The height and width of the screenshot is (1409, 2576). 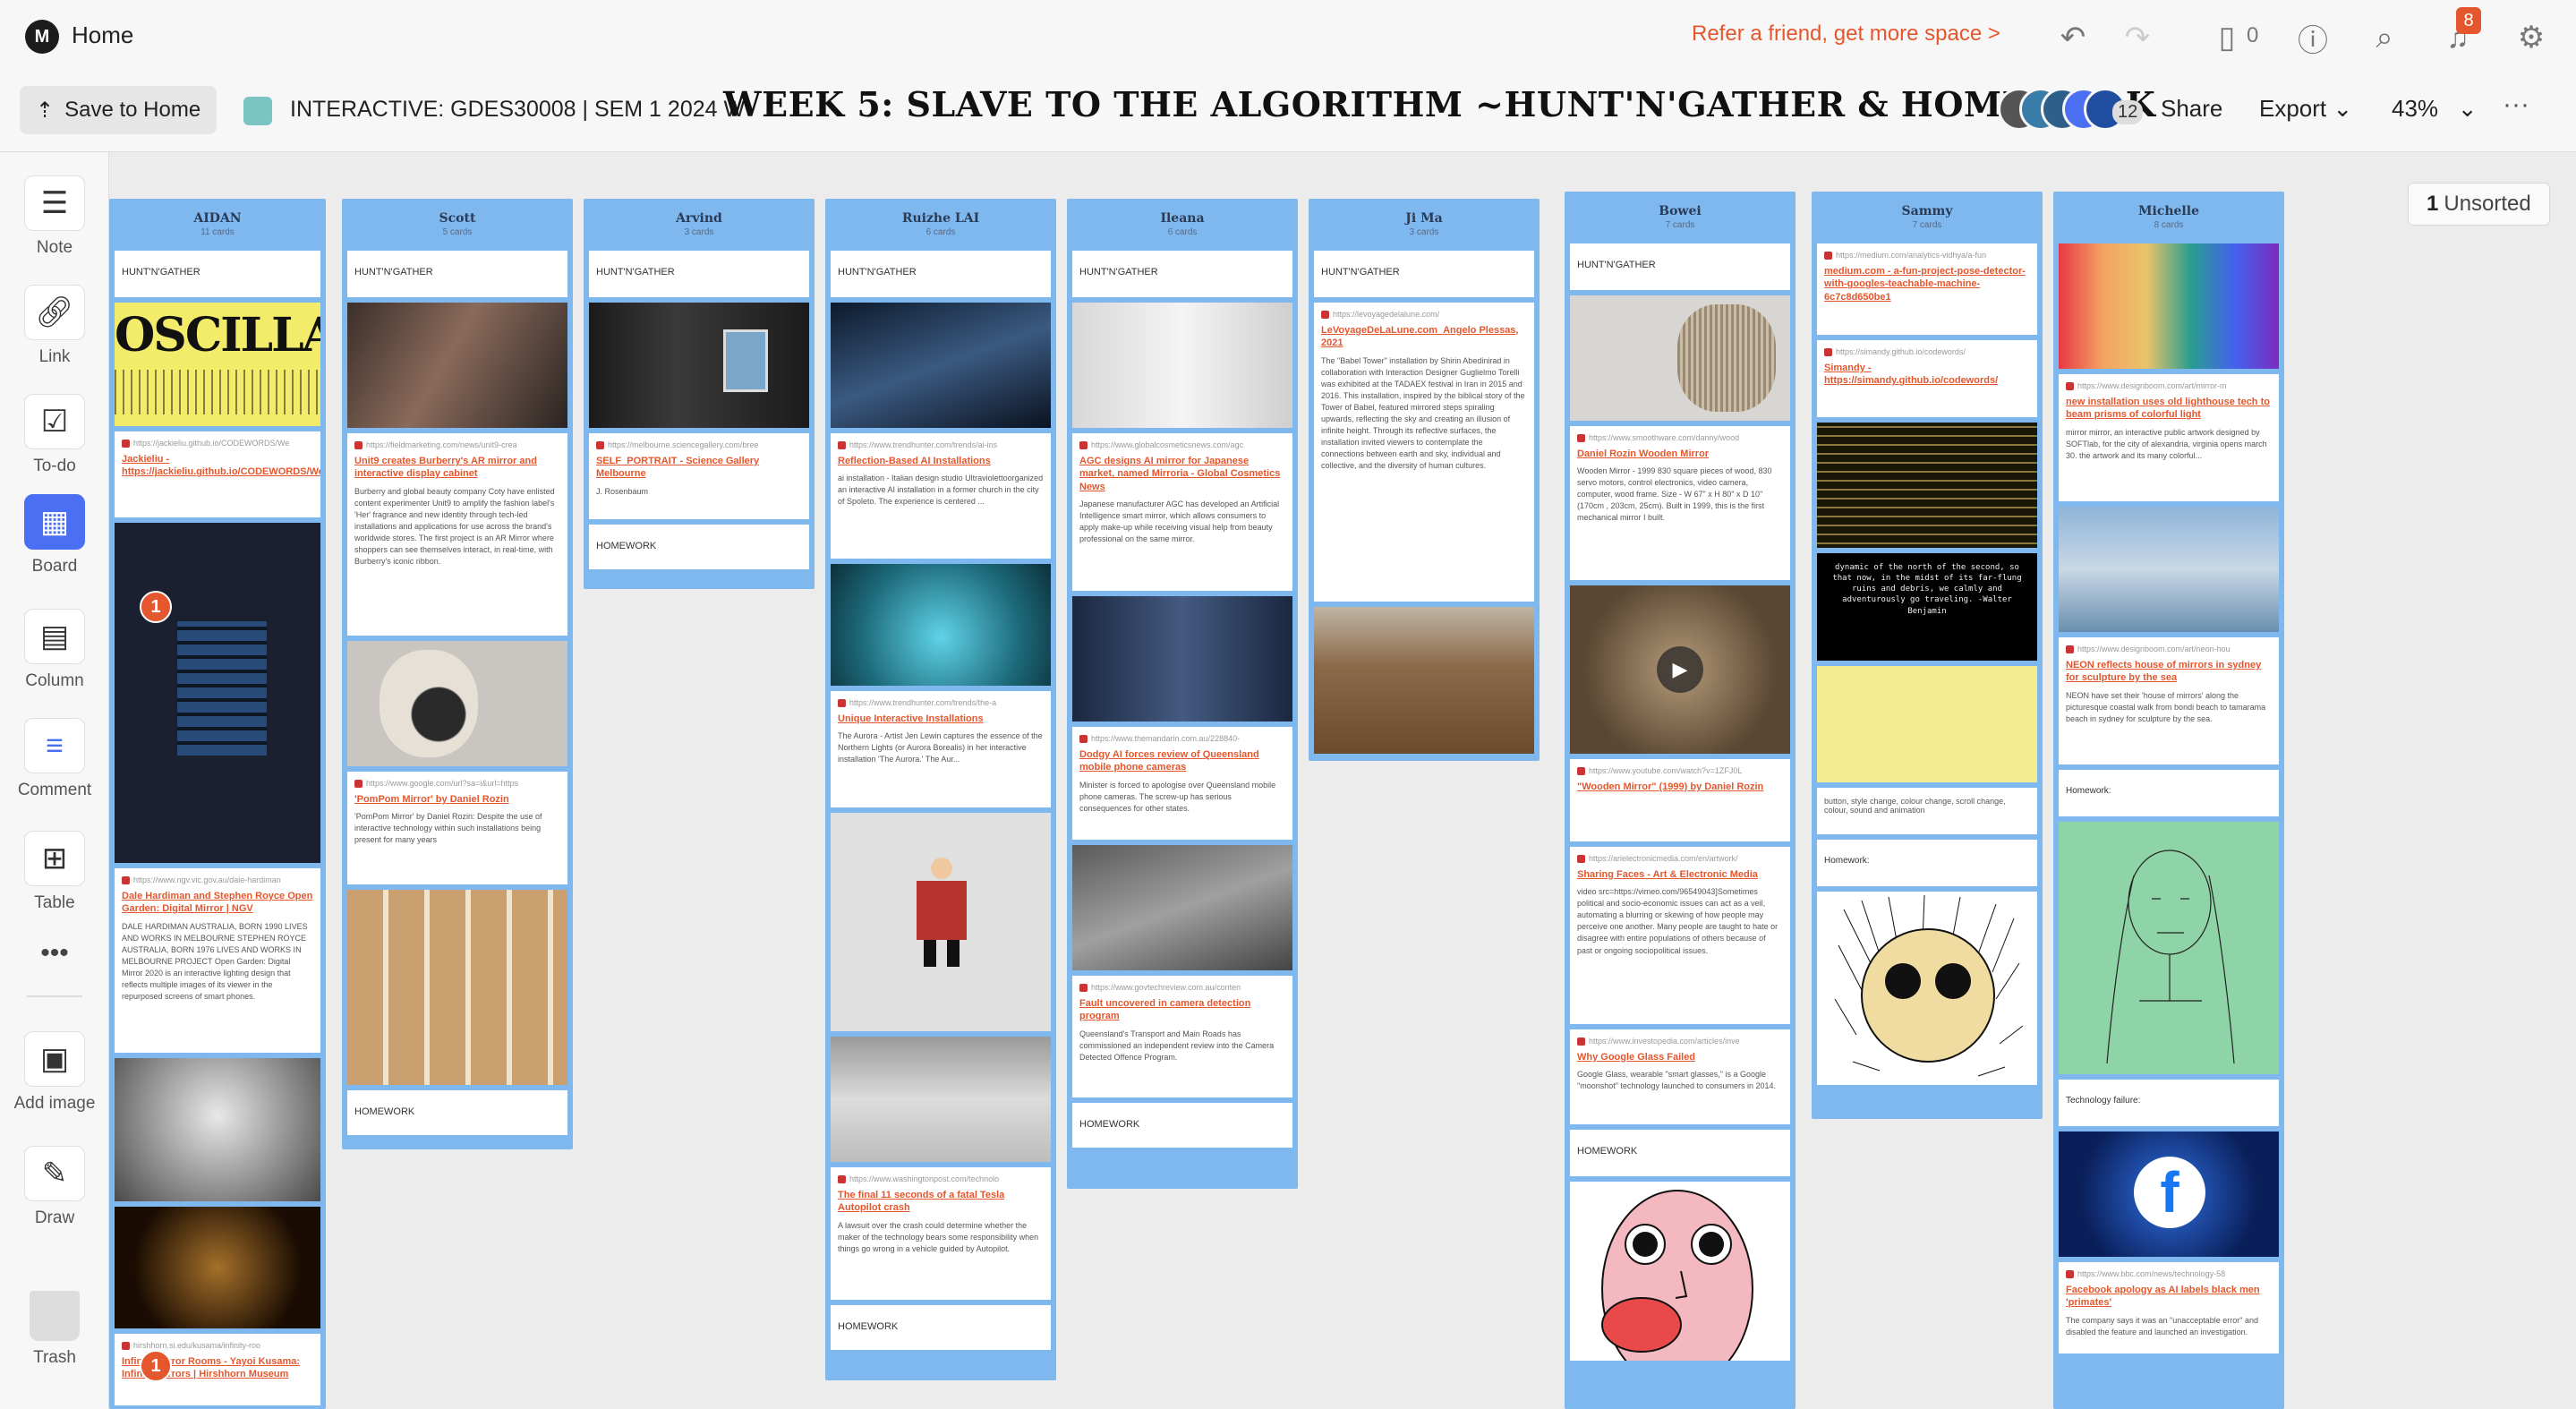 I want to click on tool-add-image: ▣ Add image, so click(x=54, y=1072).